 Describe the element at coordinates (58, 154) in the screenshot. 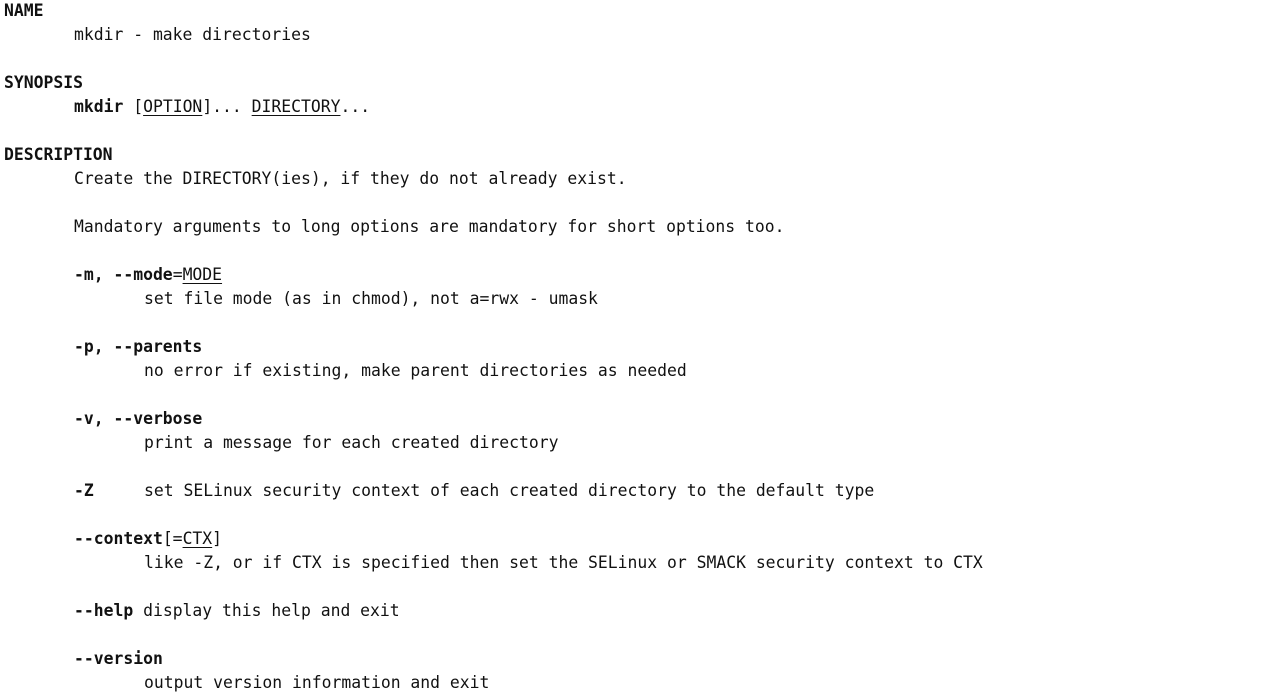

I see `section-heading-description: DESCRIPTION` at that location.